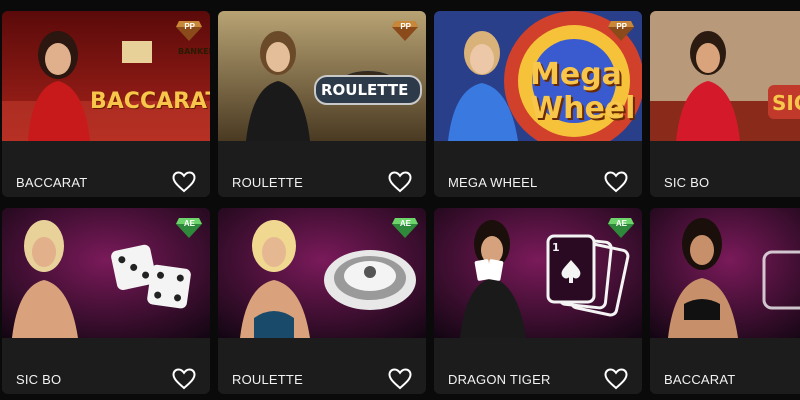  I want to click on game-logo: ROULETTE, so click(365, 90).